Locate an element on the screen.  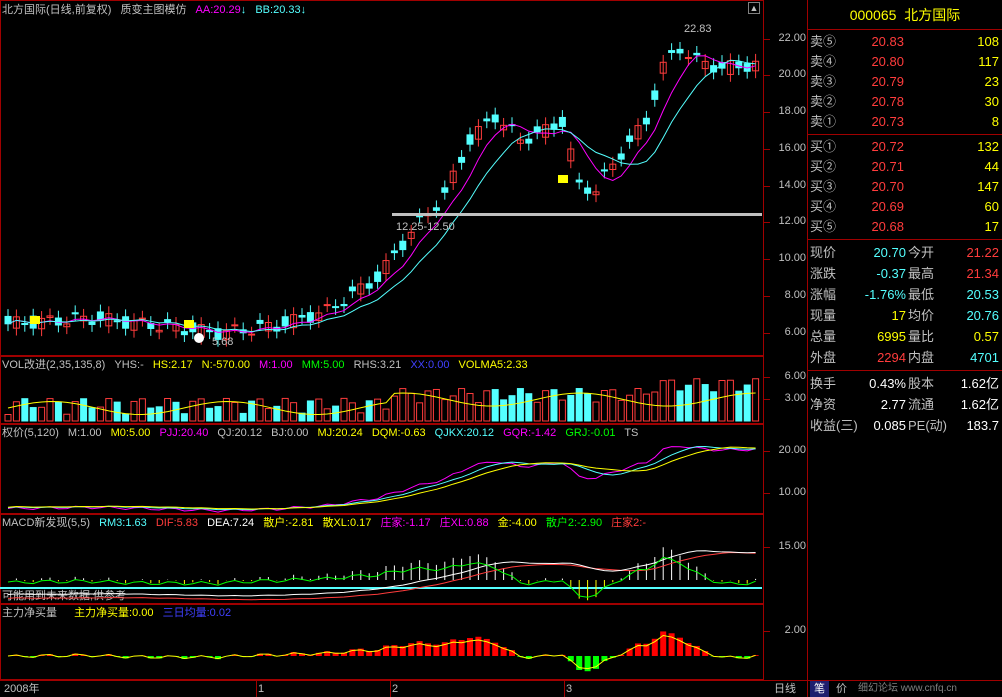
bid-row: 买① 20.72 132 is located at coordinates (904, 146).